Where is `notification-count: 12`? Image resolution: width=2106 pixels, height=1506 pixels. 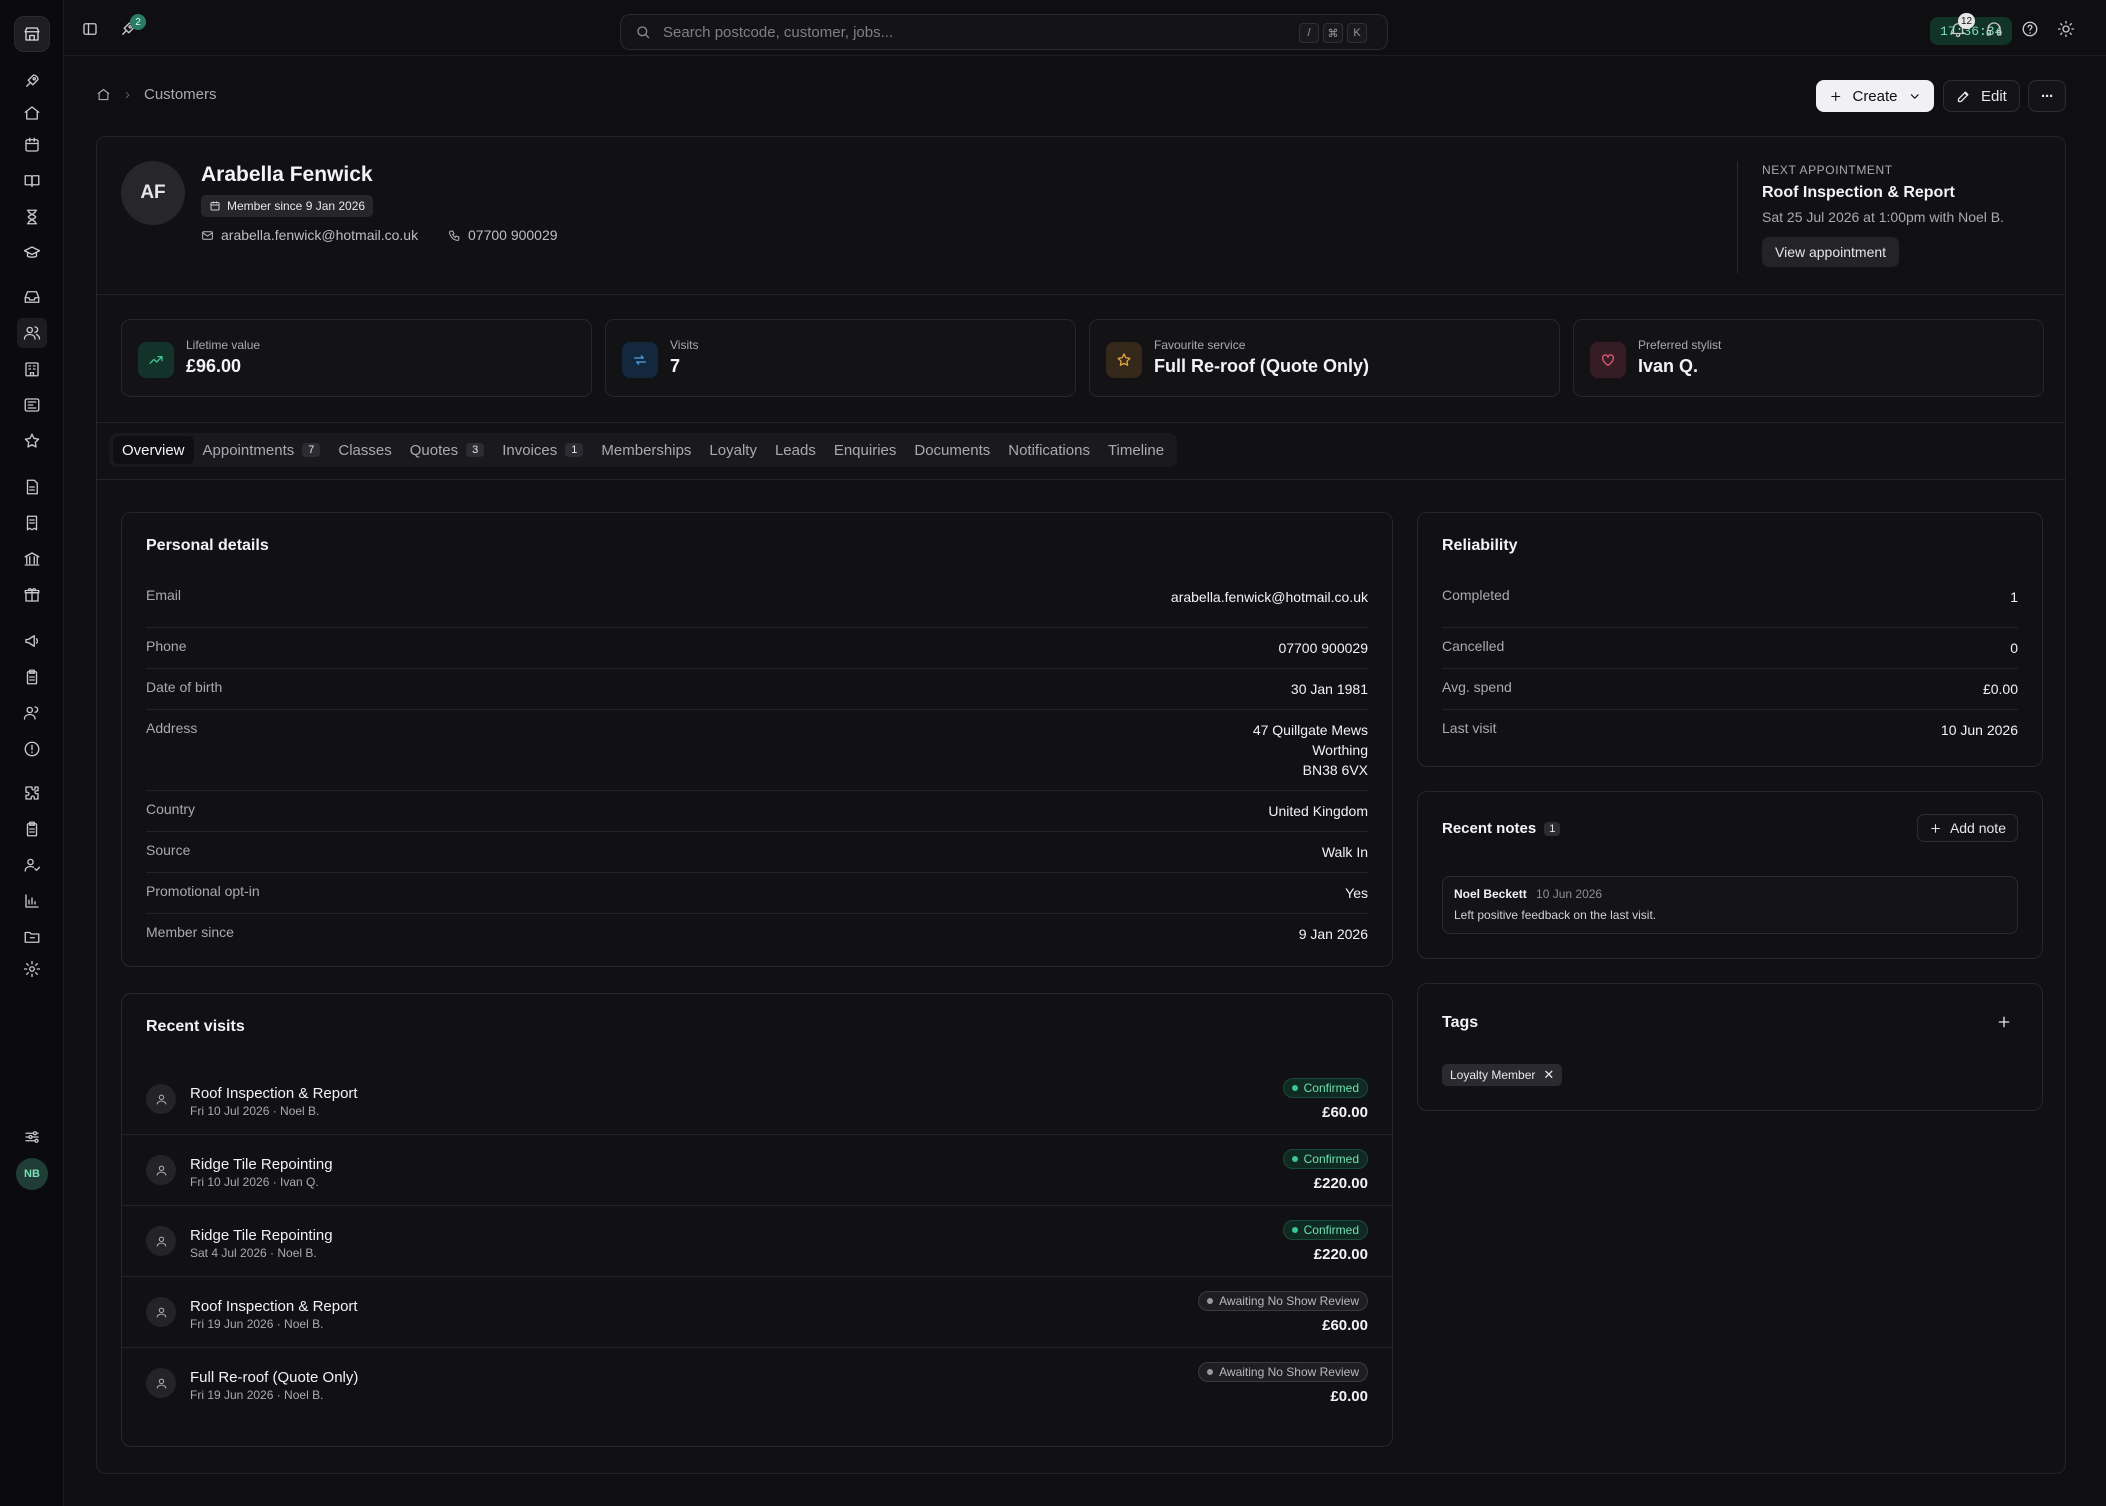
notification-count: 12 is located at coordinates (1967, 21).